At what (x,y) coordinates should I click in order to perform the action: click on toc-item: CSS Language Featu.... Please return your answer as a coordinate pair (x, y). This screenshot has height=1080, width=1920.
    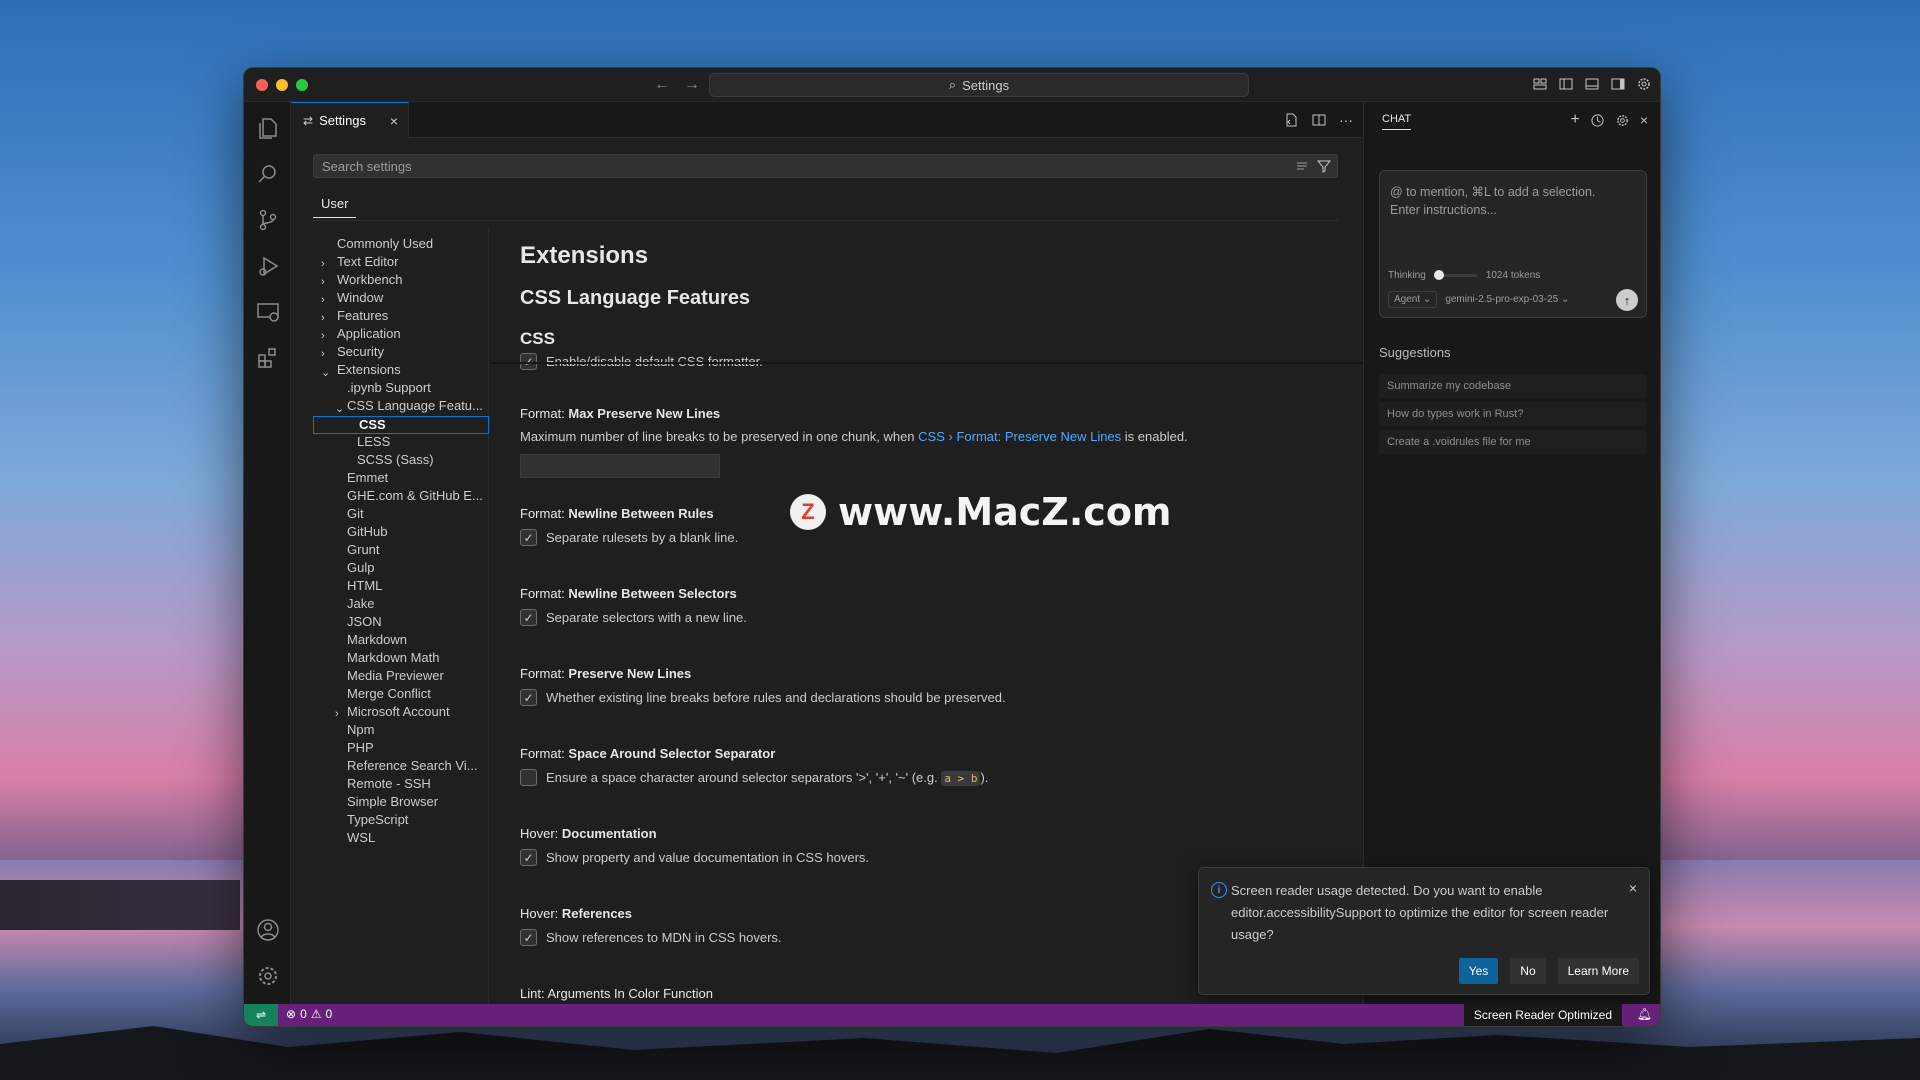
    Looking at the image, I should click on (415, 407).